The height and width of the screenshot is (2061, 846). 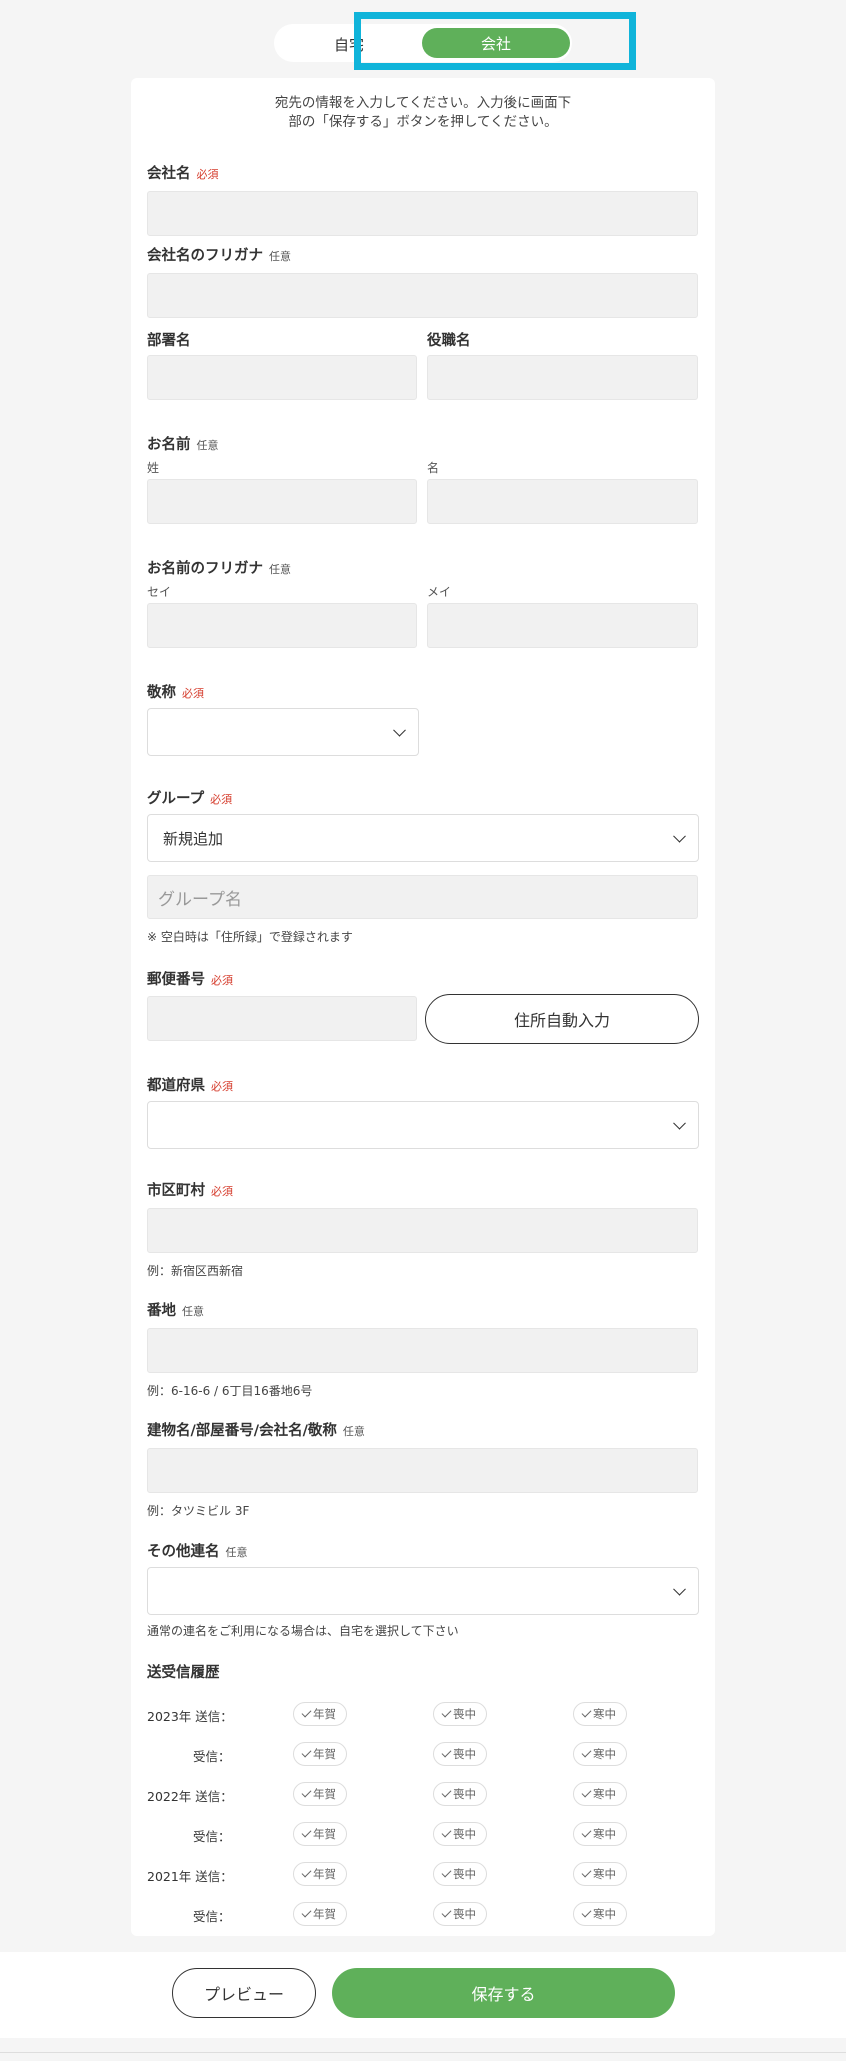 What do you see at coordinates (423, 1591) in the screenshot?
I see `joint-select` at bounding box center [423, 1591].